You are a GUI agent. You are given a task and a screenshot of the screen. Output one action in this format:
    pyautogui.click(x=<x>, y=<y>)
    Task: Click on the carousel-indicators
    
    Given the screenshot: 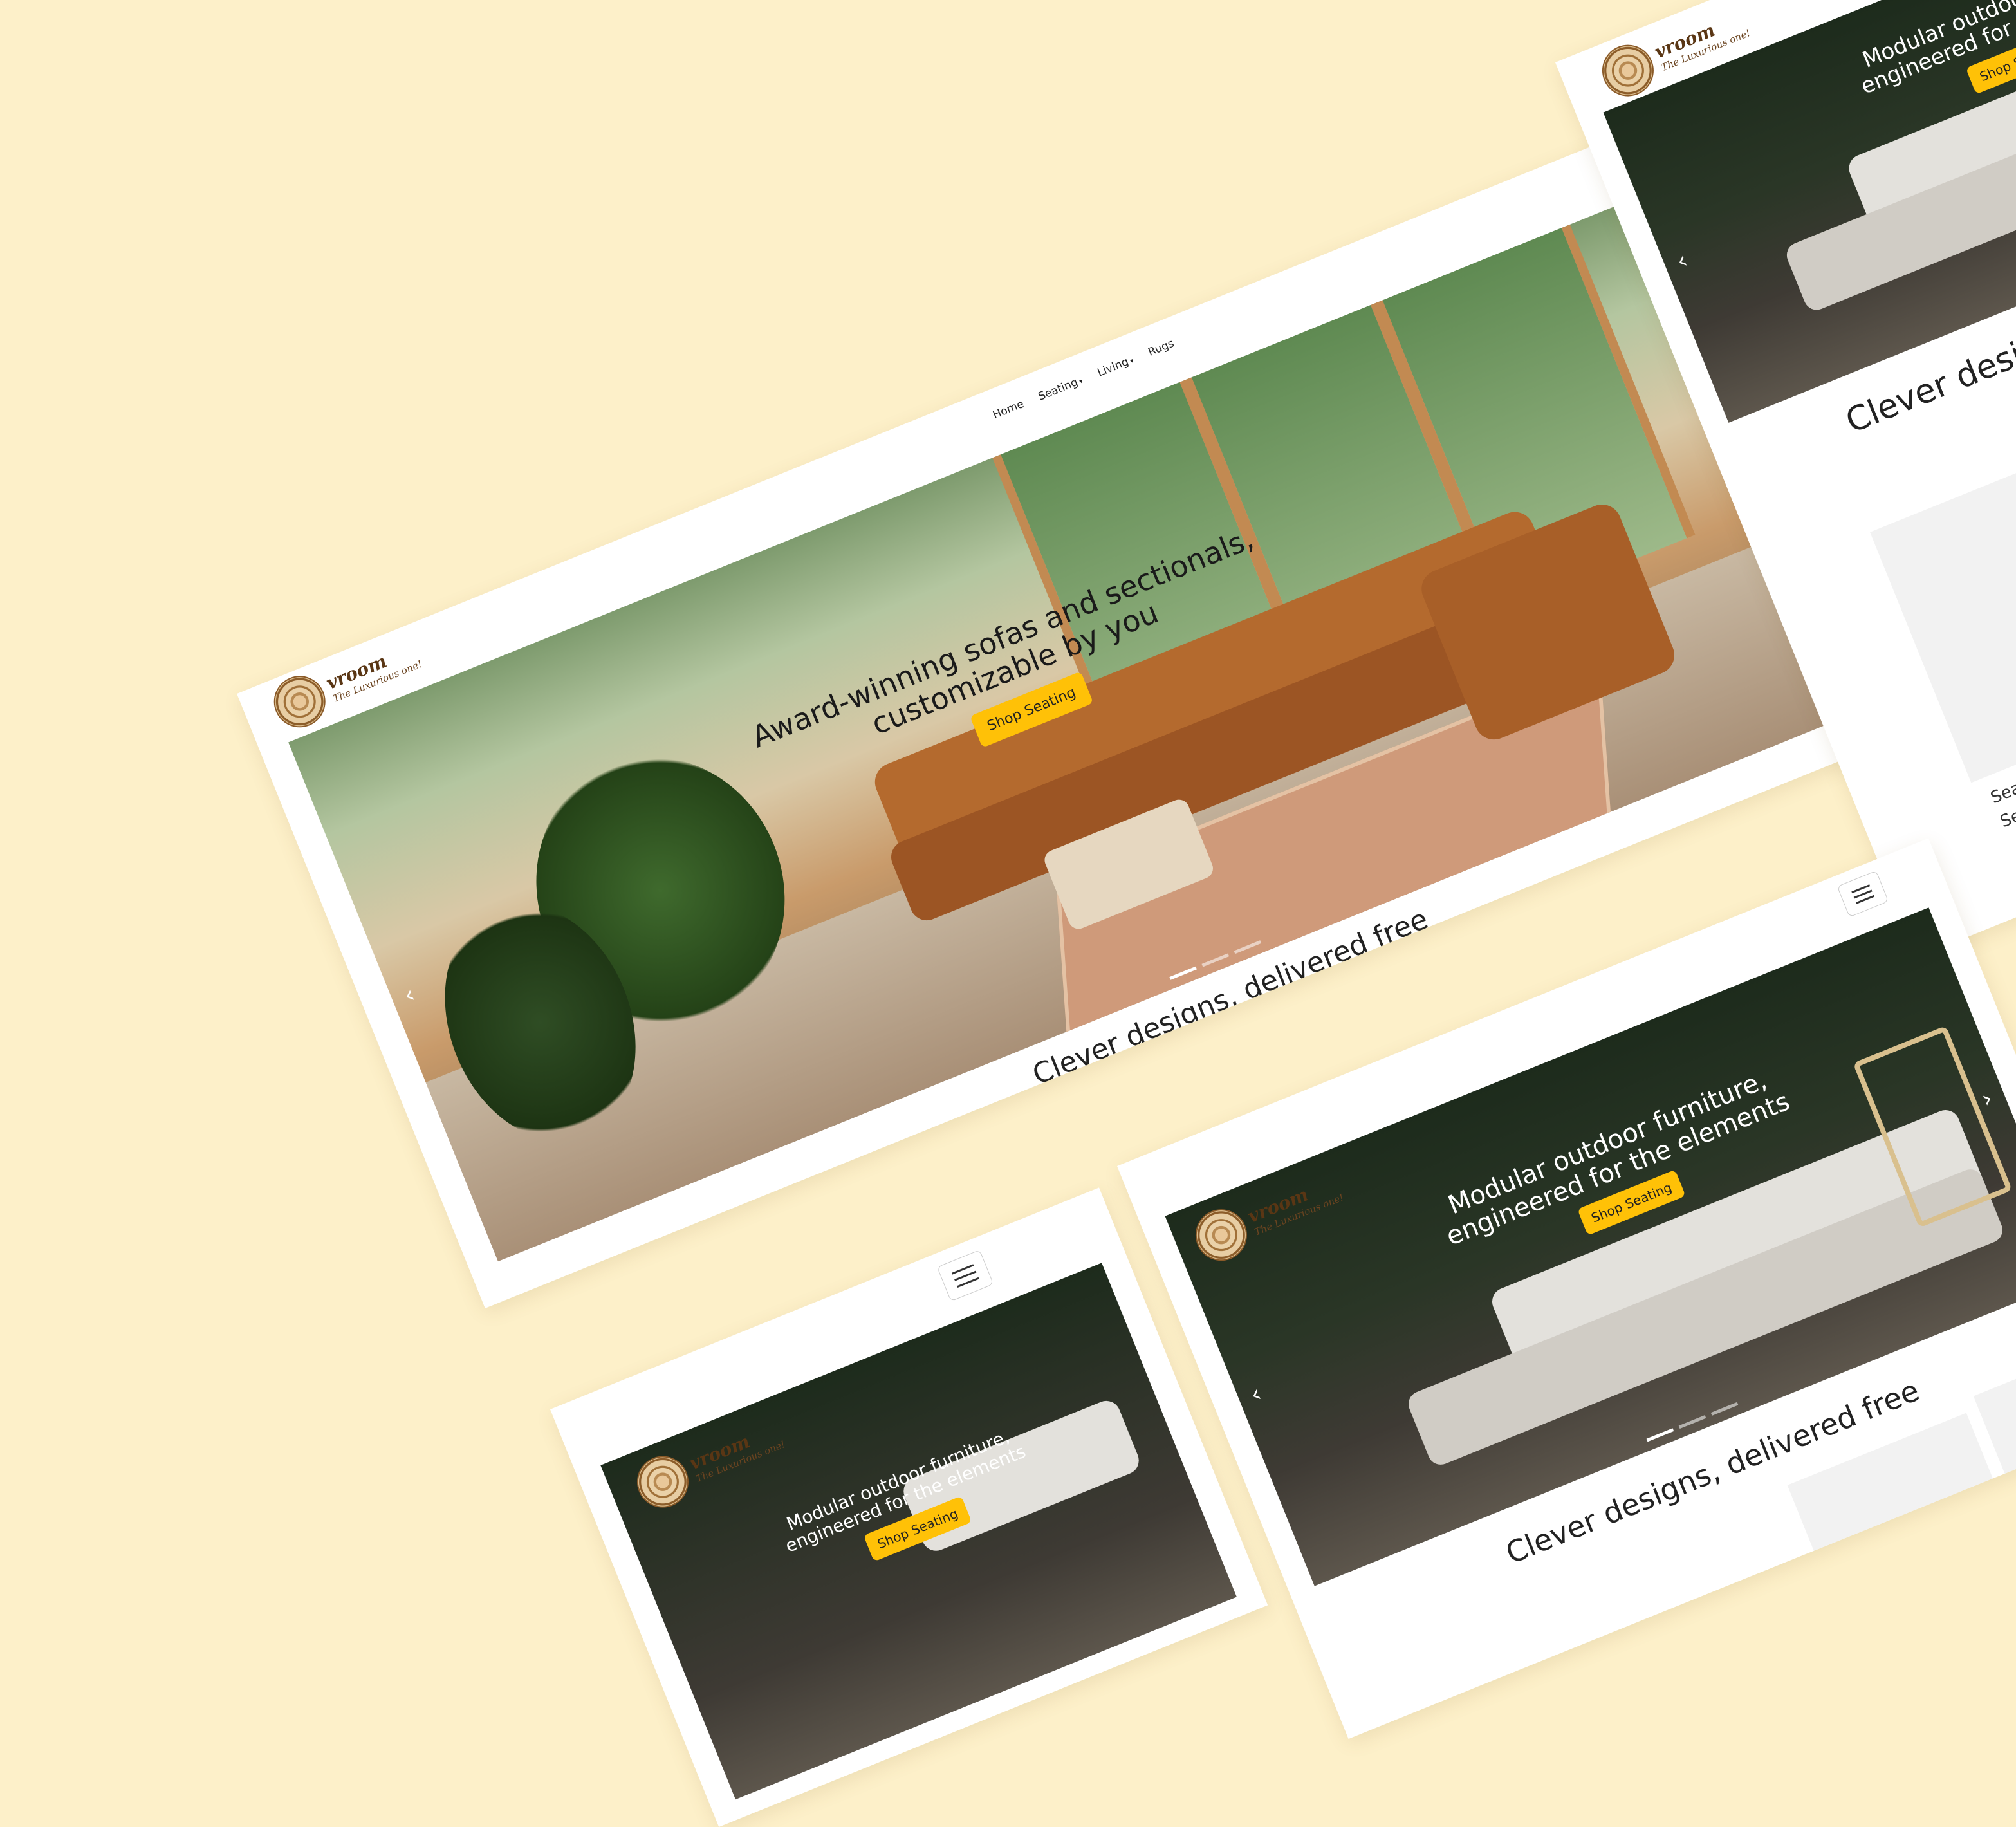 What is the action you would take?
    pyautogui.click(x=1692, y=1422)
    